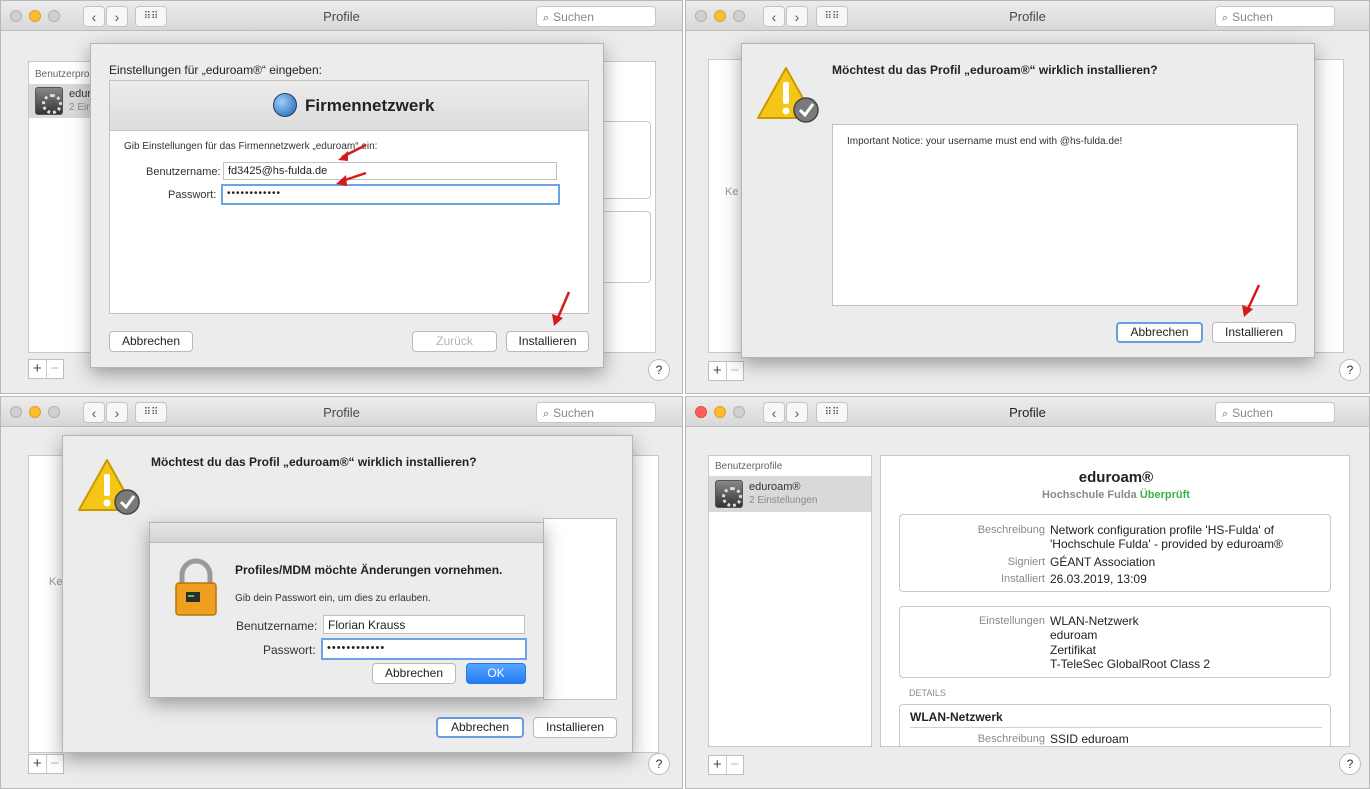  I want to click on profile-title: eduroam®, so click(1116, 477).